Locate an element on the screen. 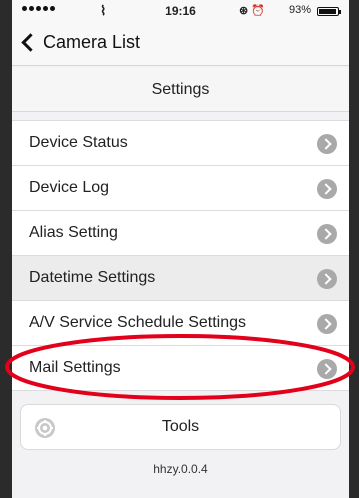  menu-item-device-log: Device Log is located at coordinates (180, 188).